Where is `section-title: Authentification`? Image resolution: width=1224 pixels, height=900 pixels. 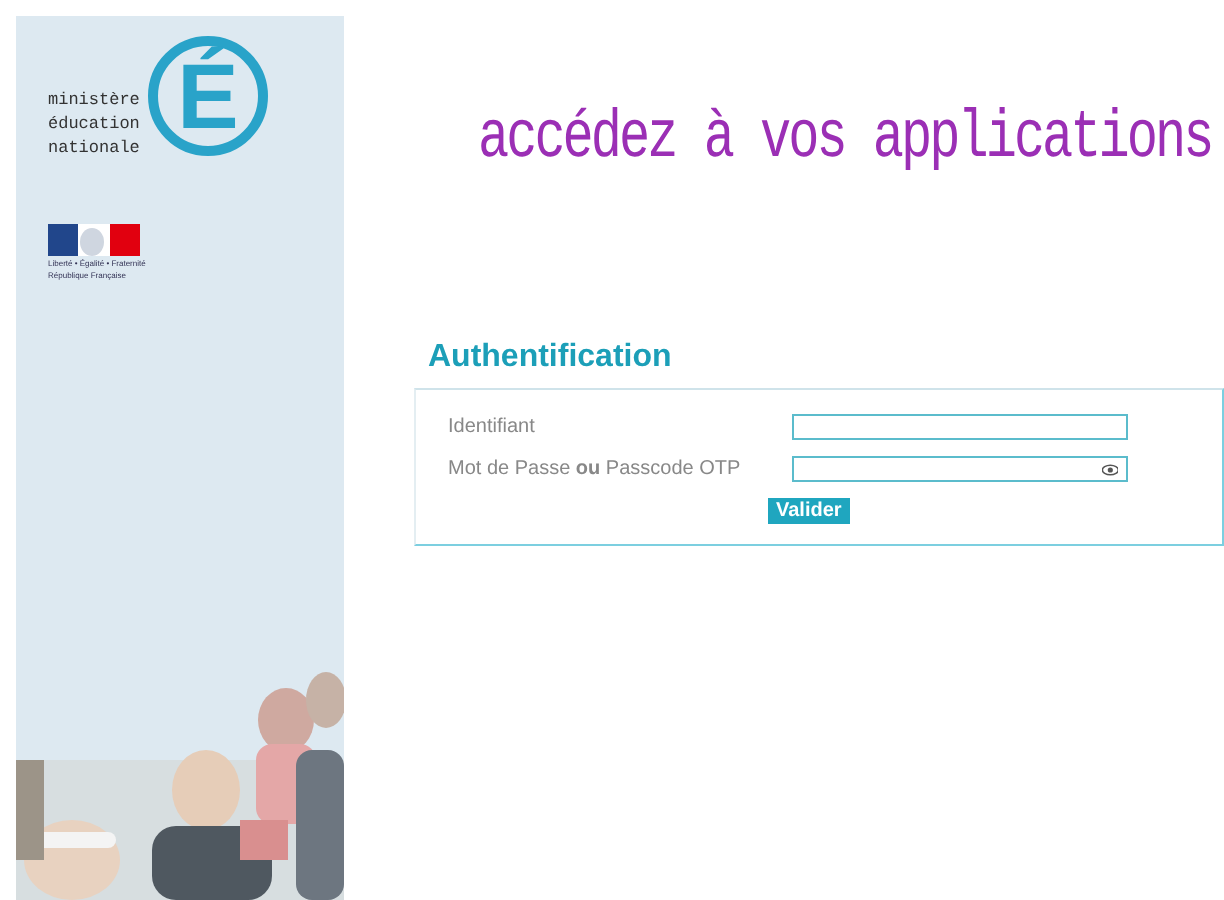 section-title: Authentification is located at coordinates (551, 358).